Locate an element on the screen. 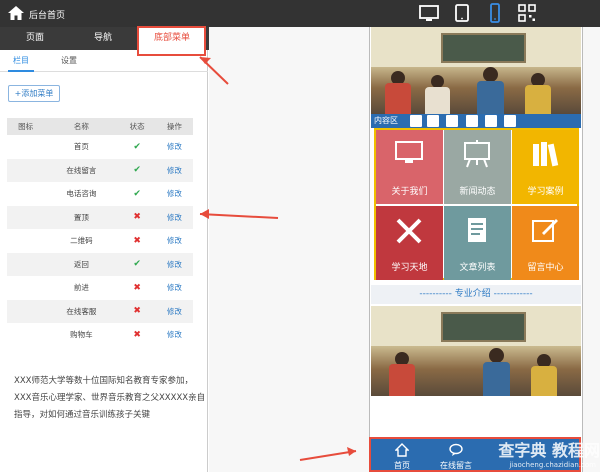 This screenshot has height=472, width=600. row-name: 二维码 is located at coordinates (81, 241).